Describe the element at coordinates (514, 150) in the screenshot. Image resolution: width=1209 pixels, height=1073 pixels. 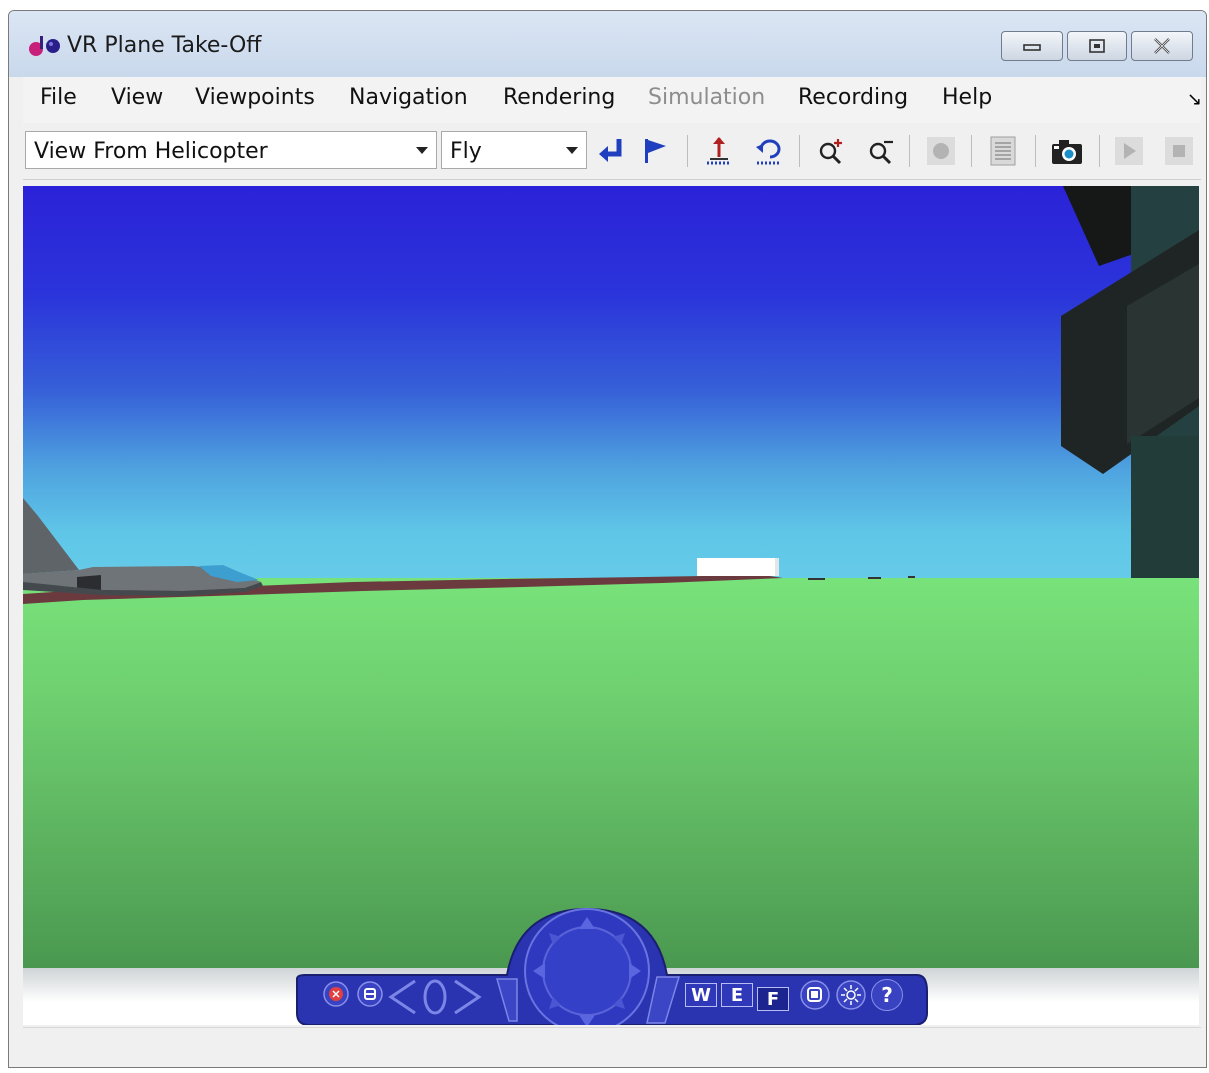
I see `navigation-mode-select: Fly` at that location.